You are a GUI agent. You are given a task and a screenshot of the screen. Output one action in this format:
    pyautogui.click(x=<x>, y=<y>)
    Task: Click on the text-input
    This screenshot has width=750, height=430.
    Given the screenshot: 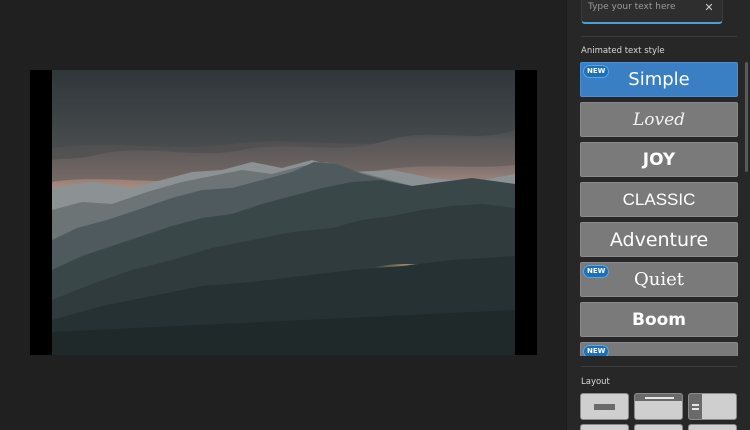 What is the action you would take?
    pyautogui.click(x=647, y=9)
    